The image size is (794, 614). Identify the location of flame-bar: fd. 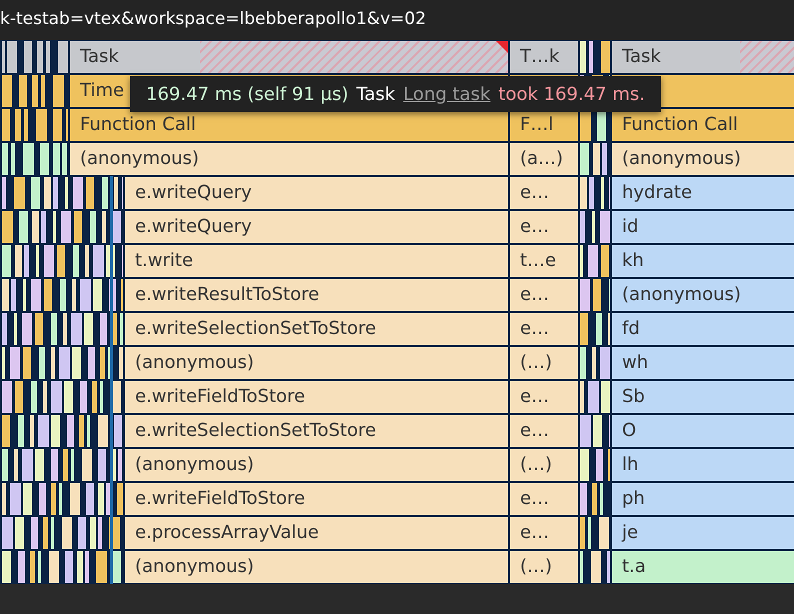
(703, 329).